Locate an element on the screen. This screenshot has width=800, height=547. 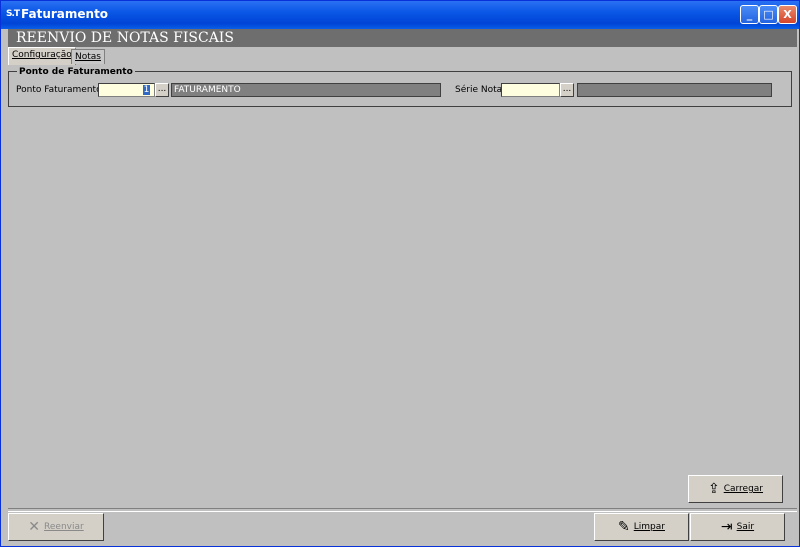
tab-label: Configuração is located at coordinates (42, 55).